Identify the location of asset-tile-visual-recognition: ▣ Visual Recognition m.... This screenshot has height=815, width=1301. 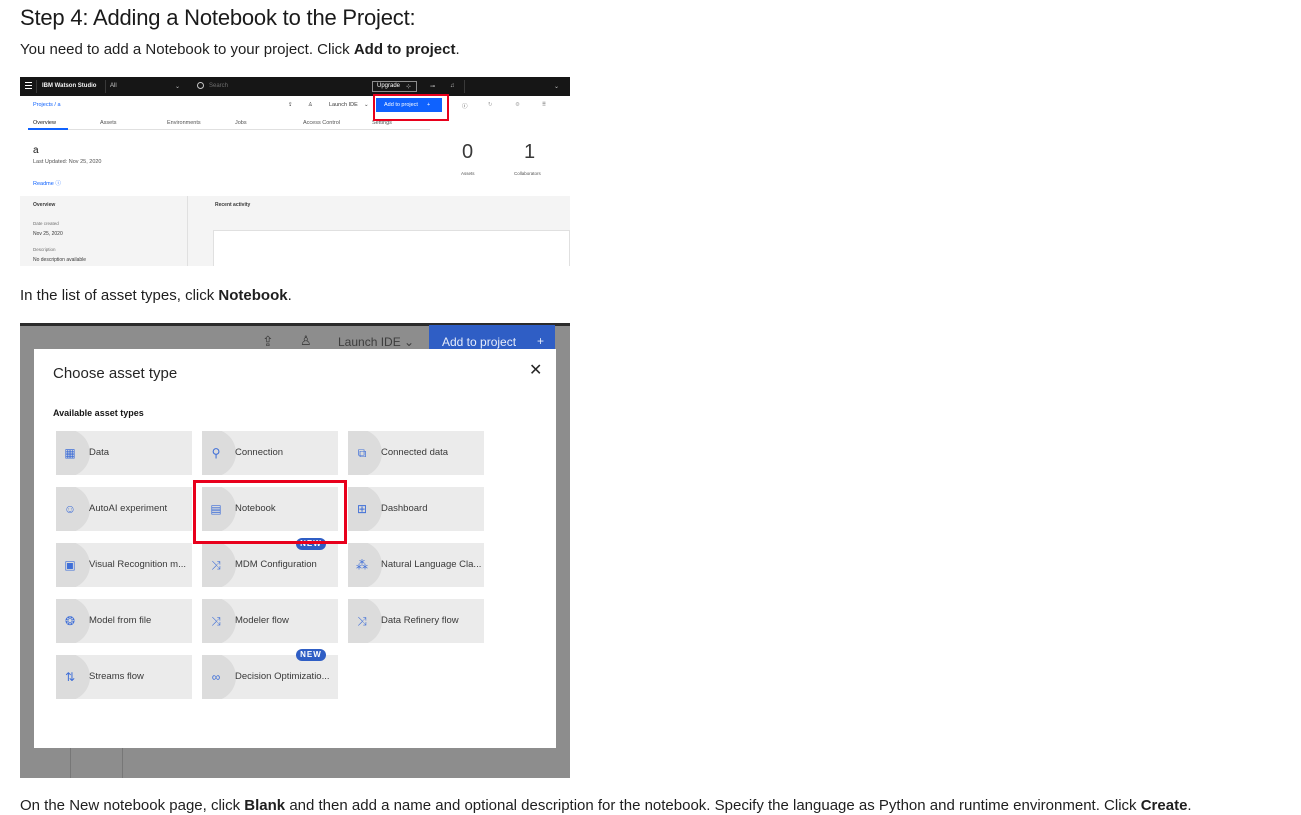
(124, 565).